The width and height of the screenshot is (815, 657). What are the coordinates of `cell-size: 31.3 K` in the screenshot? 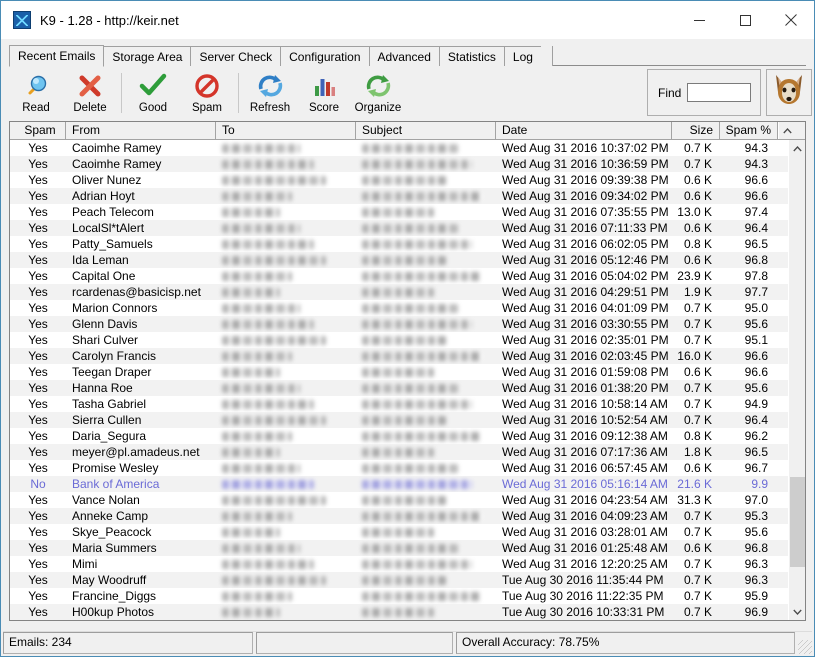 It's located at (694, 500).